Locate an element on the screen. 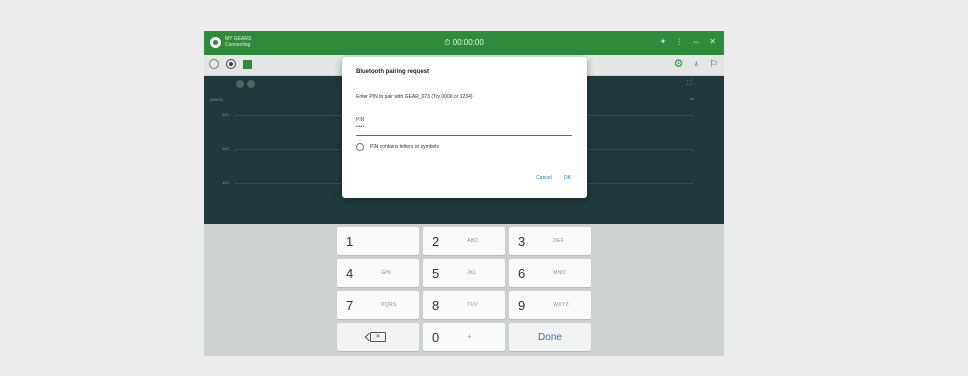 This screenshot has height=376, width=968. pin-input: •••• is located at coordinates (360, 127).